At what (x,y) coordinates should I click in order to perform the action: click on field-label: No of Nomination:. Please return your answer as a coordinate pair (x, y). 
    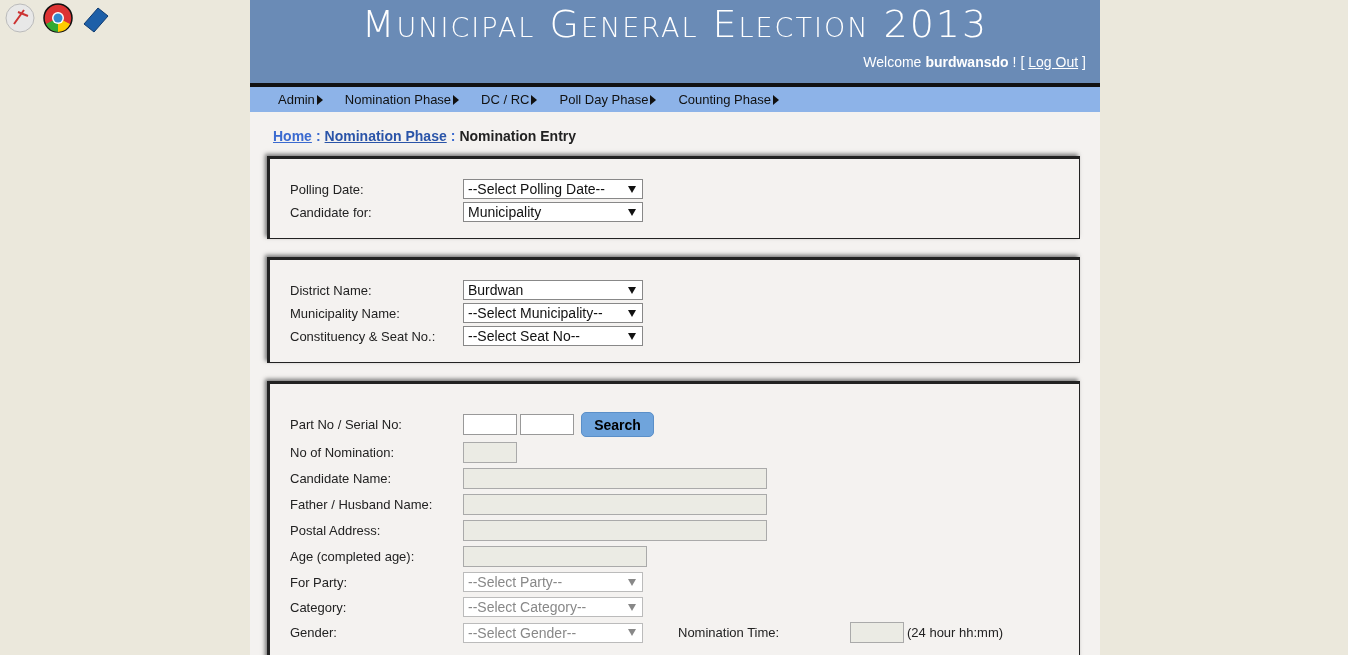
    Looking at the image, I should click on (343, 452).